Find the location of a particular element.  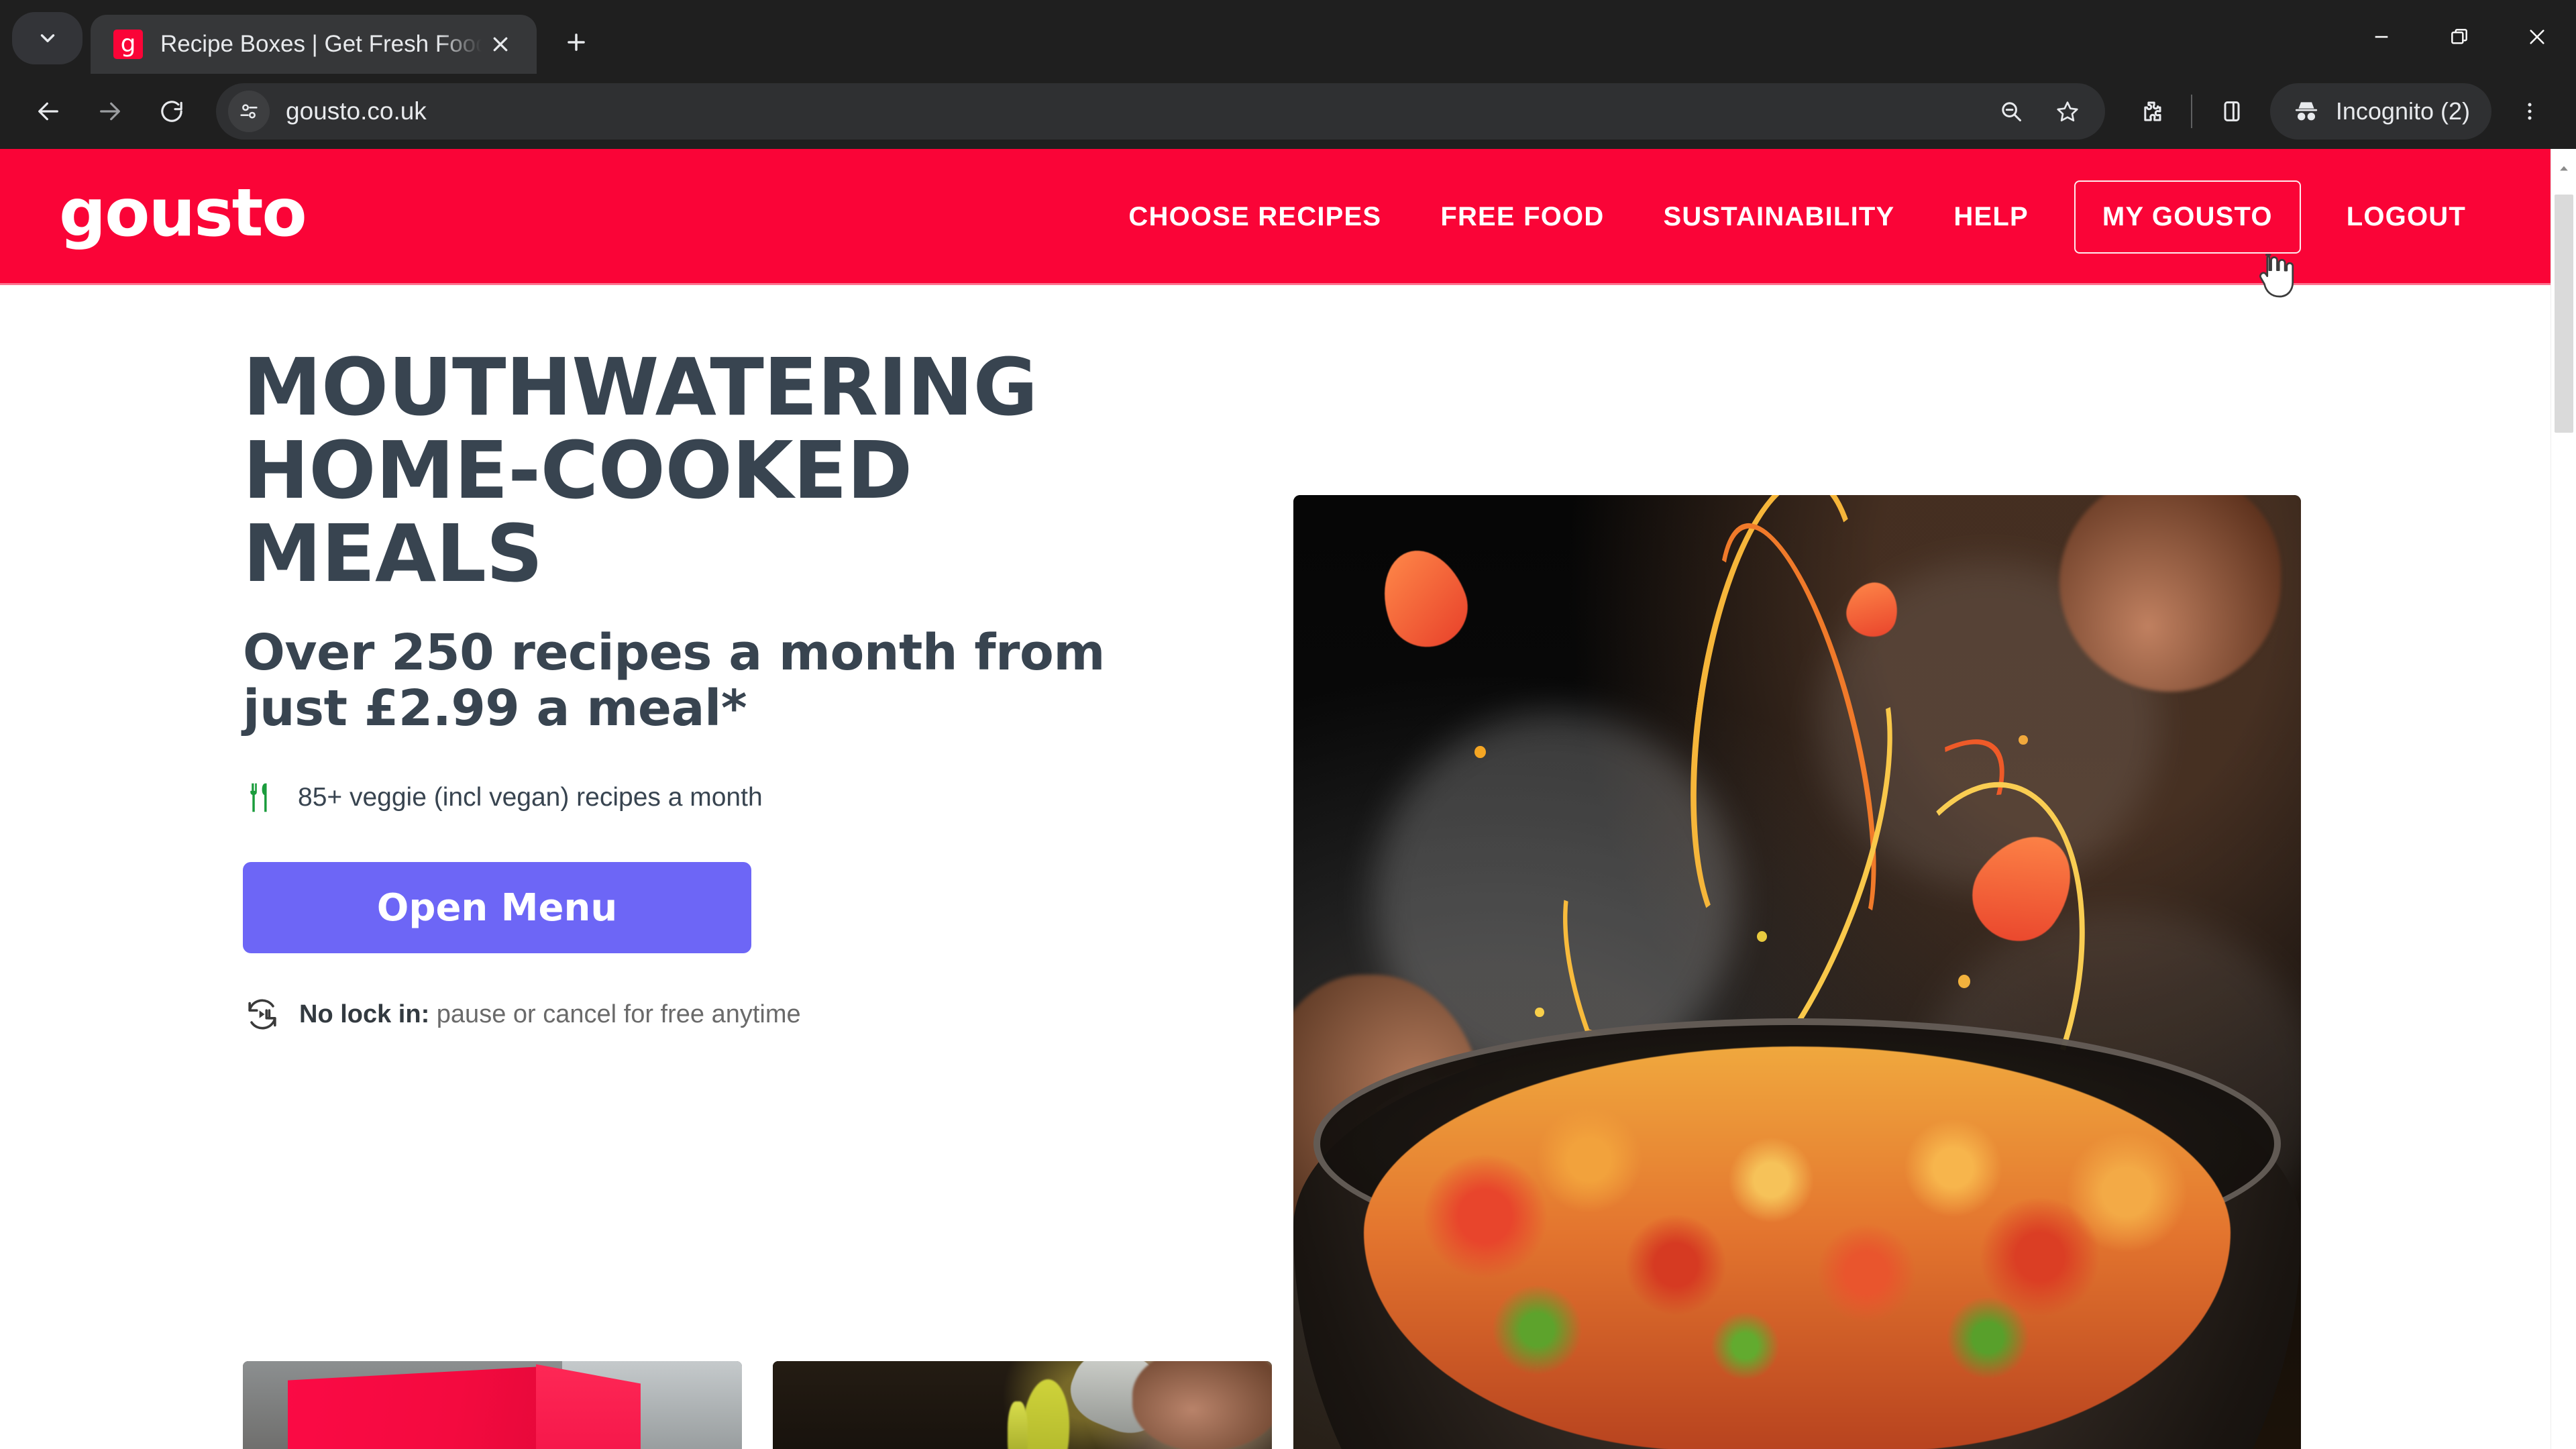

three-dot-menu-icon is located at coordinates (2530, 111).